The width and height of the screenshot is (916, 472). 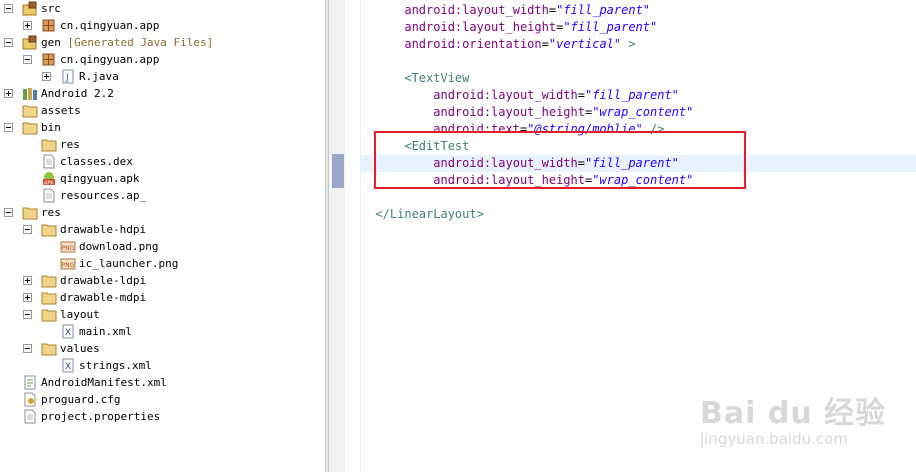 I want to click on tree-item-label: res, so click(x=51, y=212).